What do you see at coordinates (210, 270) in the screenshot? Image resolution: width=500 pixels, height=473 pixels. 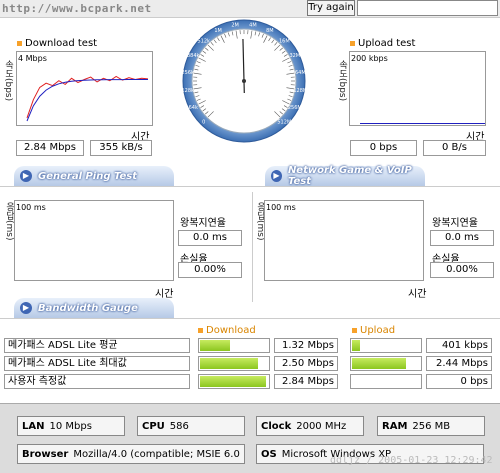 I see `ping-loss-value: 0.00%` at bounding box center [210, 270].